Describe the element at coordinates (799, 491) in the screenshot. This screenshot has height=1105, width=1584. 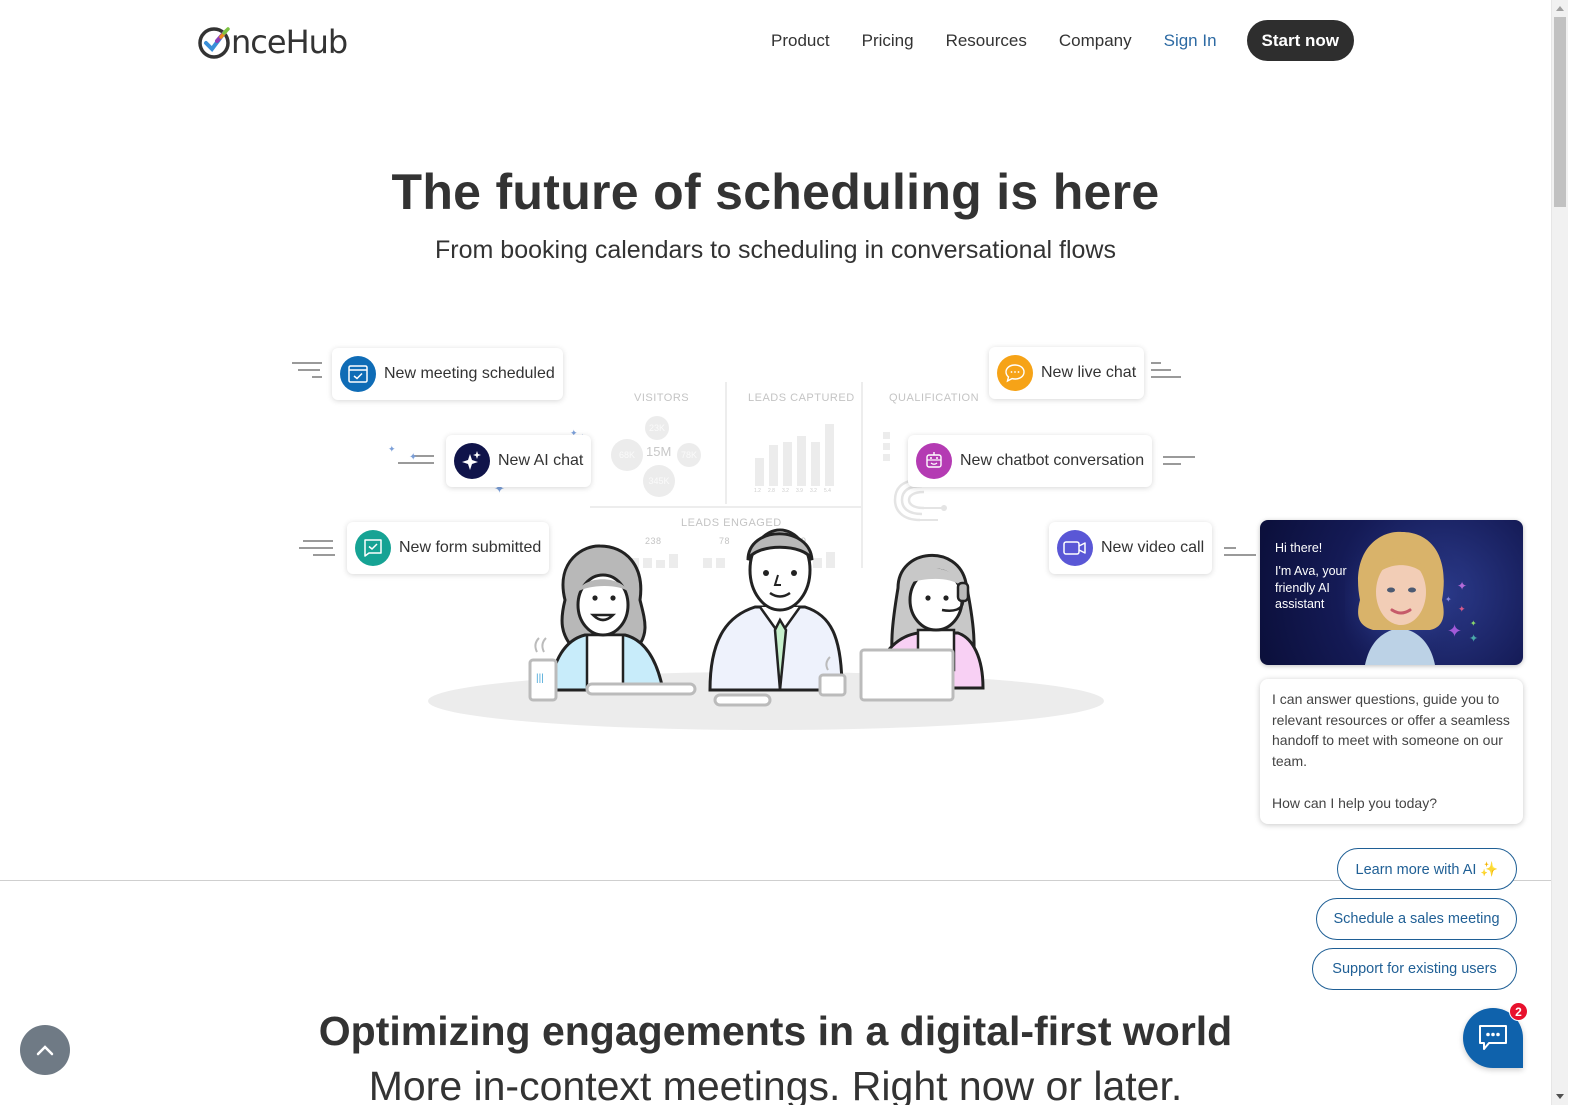
I see `leads-captured-tick: 3.9` at that location.